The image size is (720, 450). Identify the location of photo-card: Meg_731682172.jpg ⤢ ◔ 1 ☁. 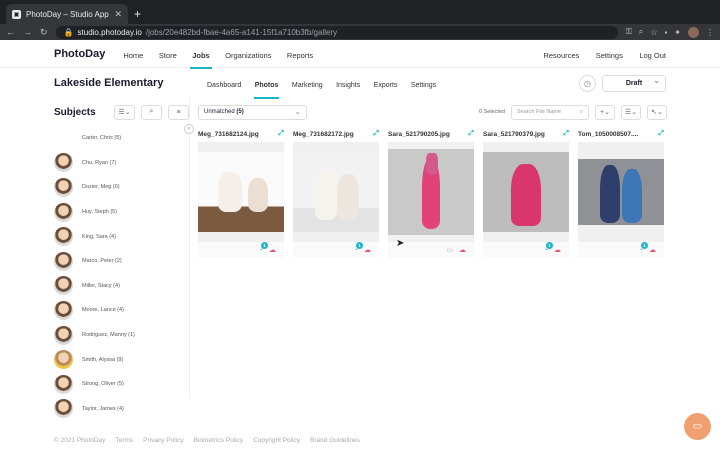
(336, 193).